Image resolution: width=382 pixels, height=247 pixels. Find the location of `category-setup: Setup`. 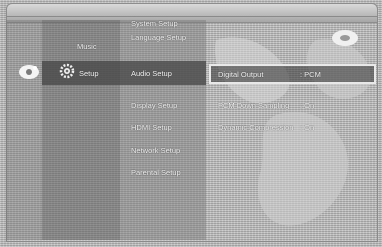

category-setup: Setup is located at coordinates (89, 73).